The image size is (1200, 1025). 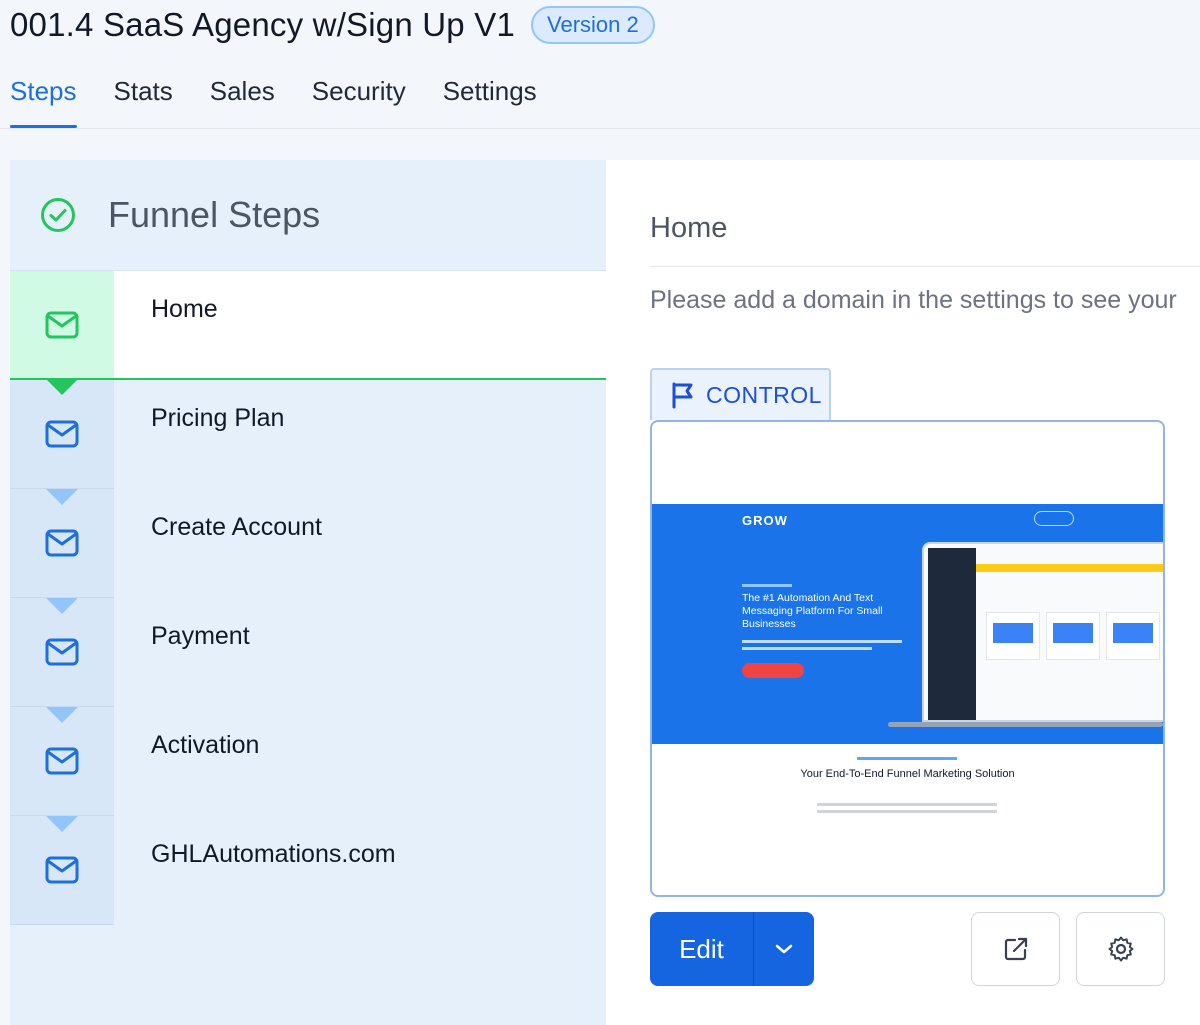 What do you see at coordinates (490, 99) in the screenshot?
I see `tab-settings: Settings` at bounding box center [490, 99].